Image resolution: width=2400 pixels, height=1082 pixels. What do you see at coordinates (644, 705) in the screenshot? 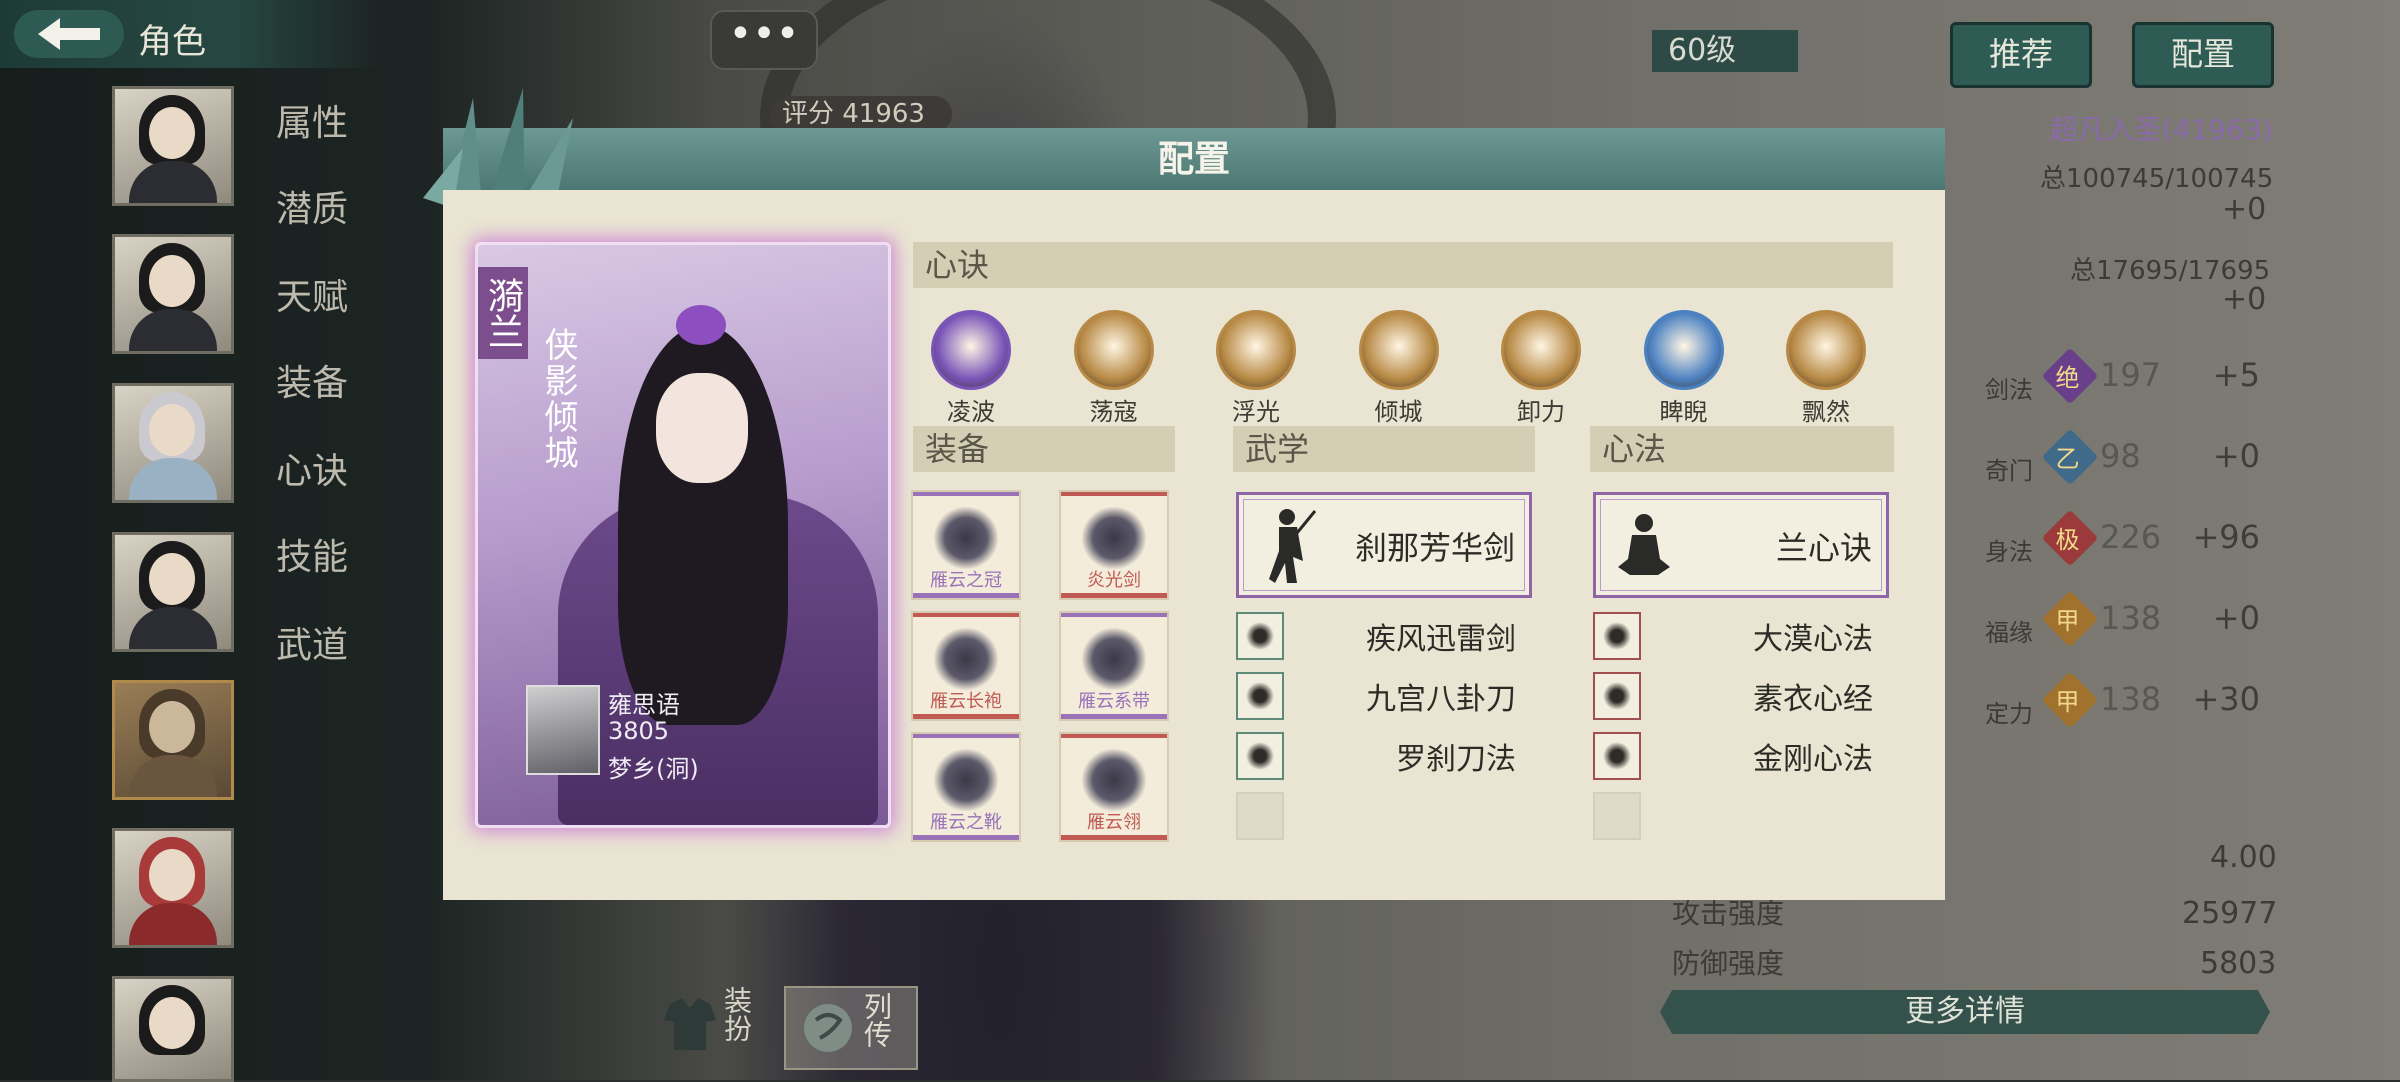
I see `player-name: 雍思语` at bounding box center [644, 705].